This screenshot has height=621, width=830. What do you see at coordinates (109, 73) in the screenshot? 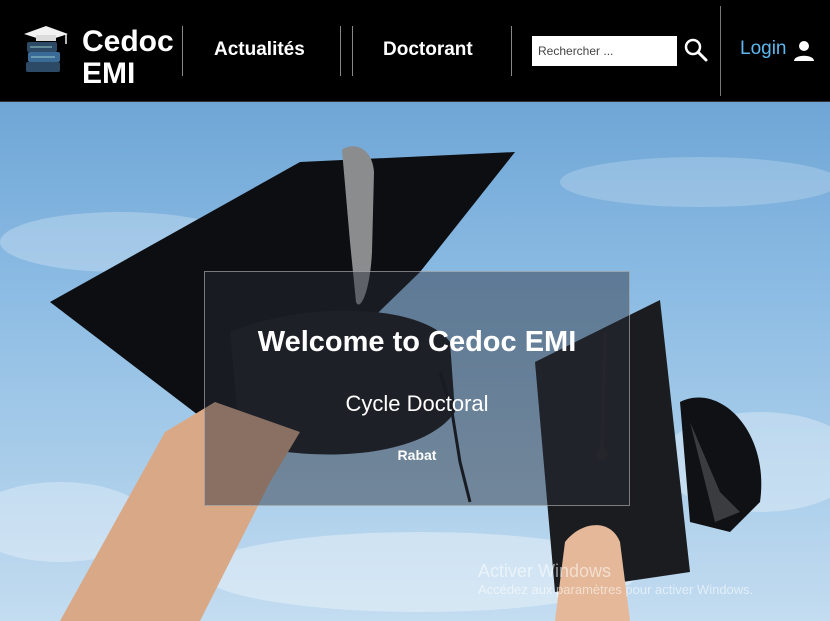
I see `brand-line-2: EMI` at bounding box center [109, 73].